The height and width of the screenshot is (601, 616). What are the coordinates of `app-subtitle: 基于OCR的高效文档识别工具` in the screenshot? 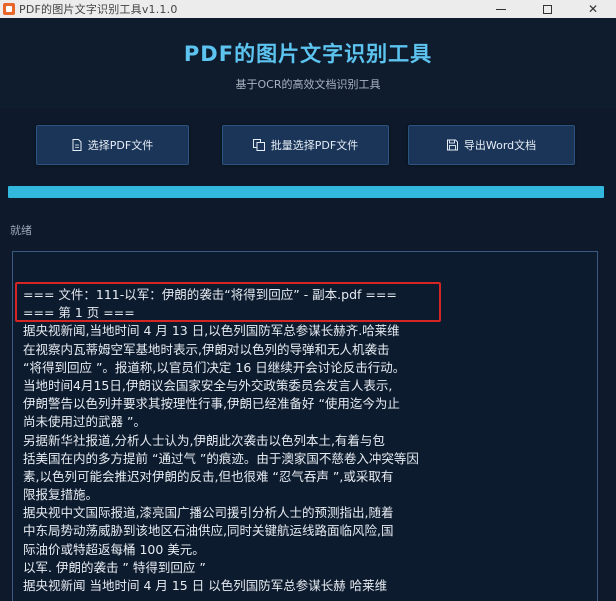 It's located at (308, 84).